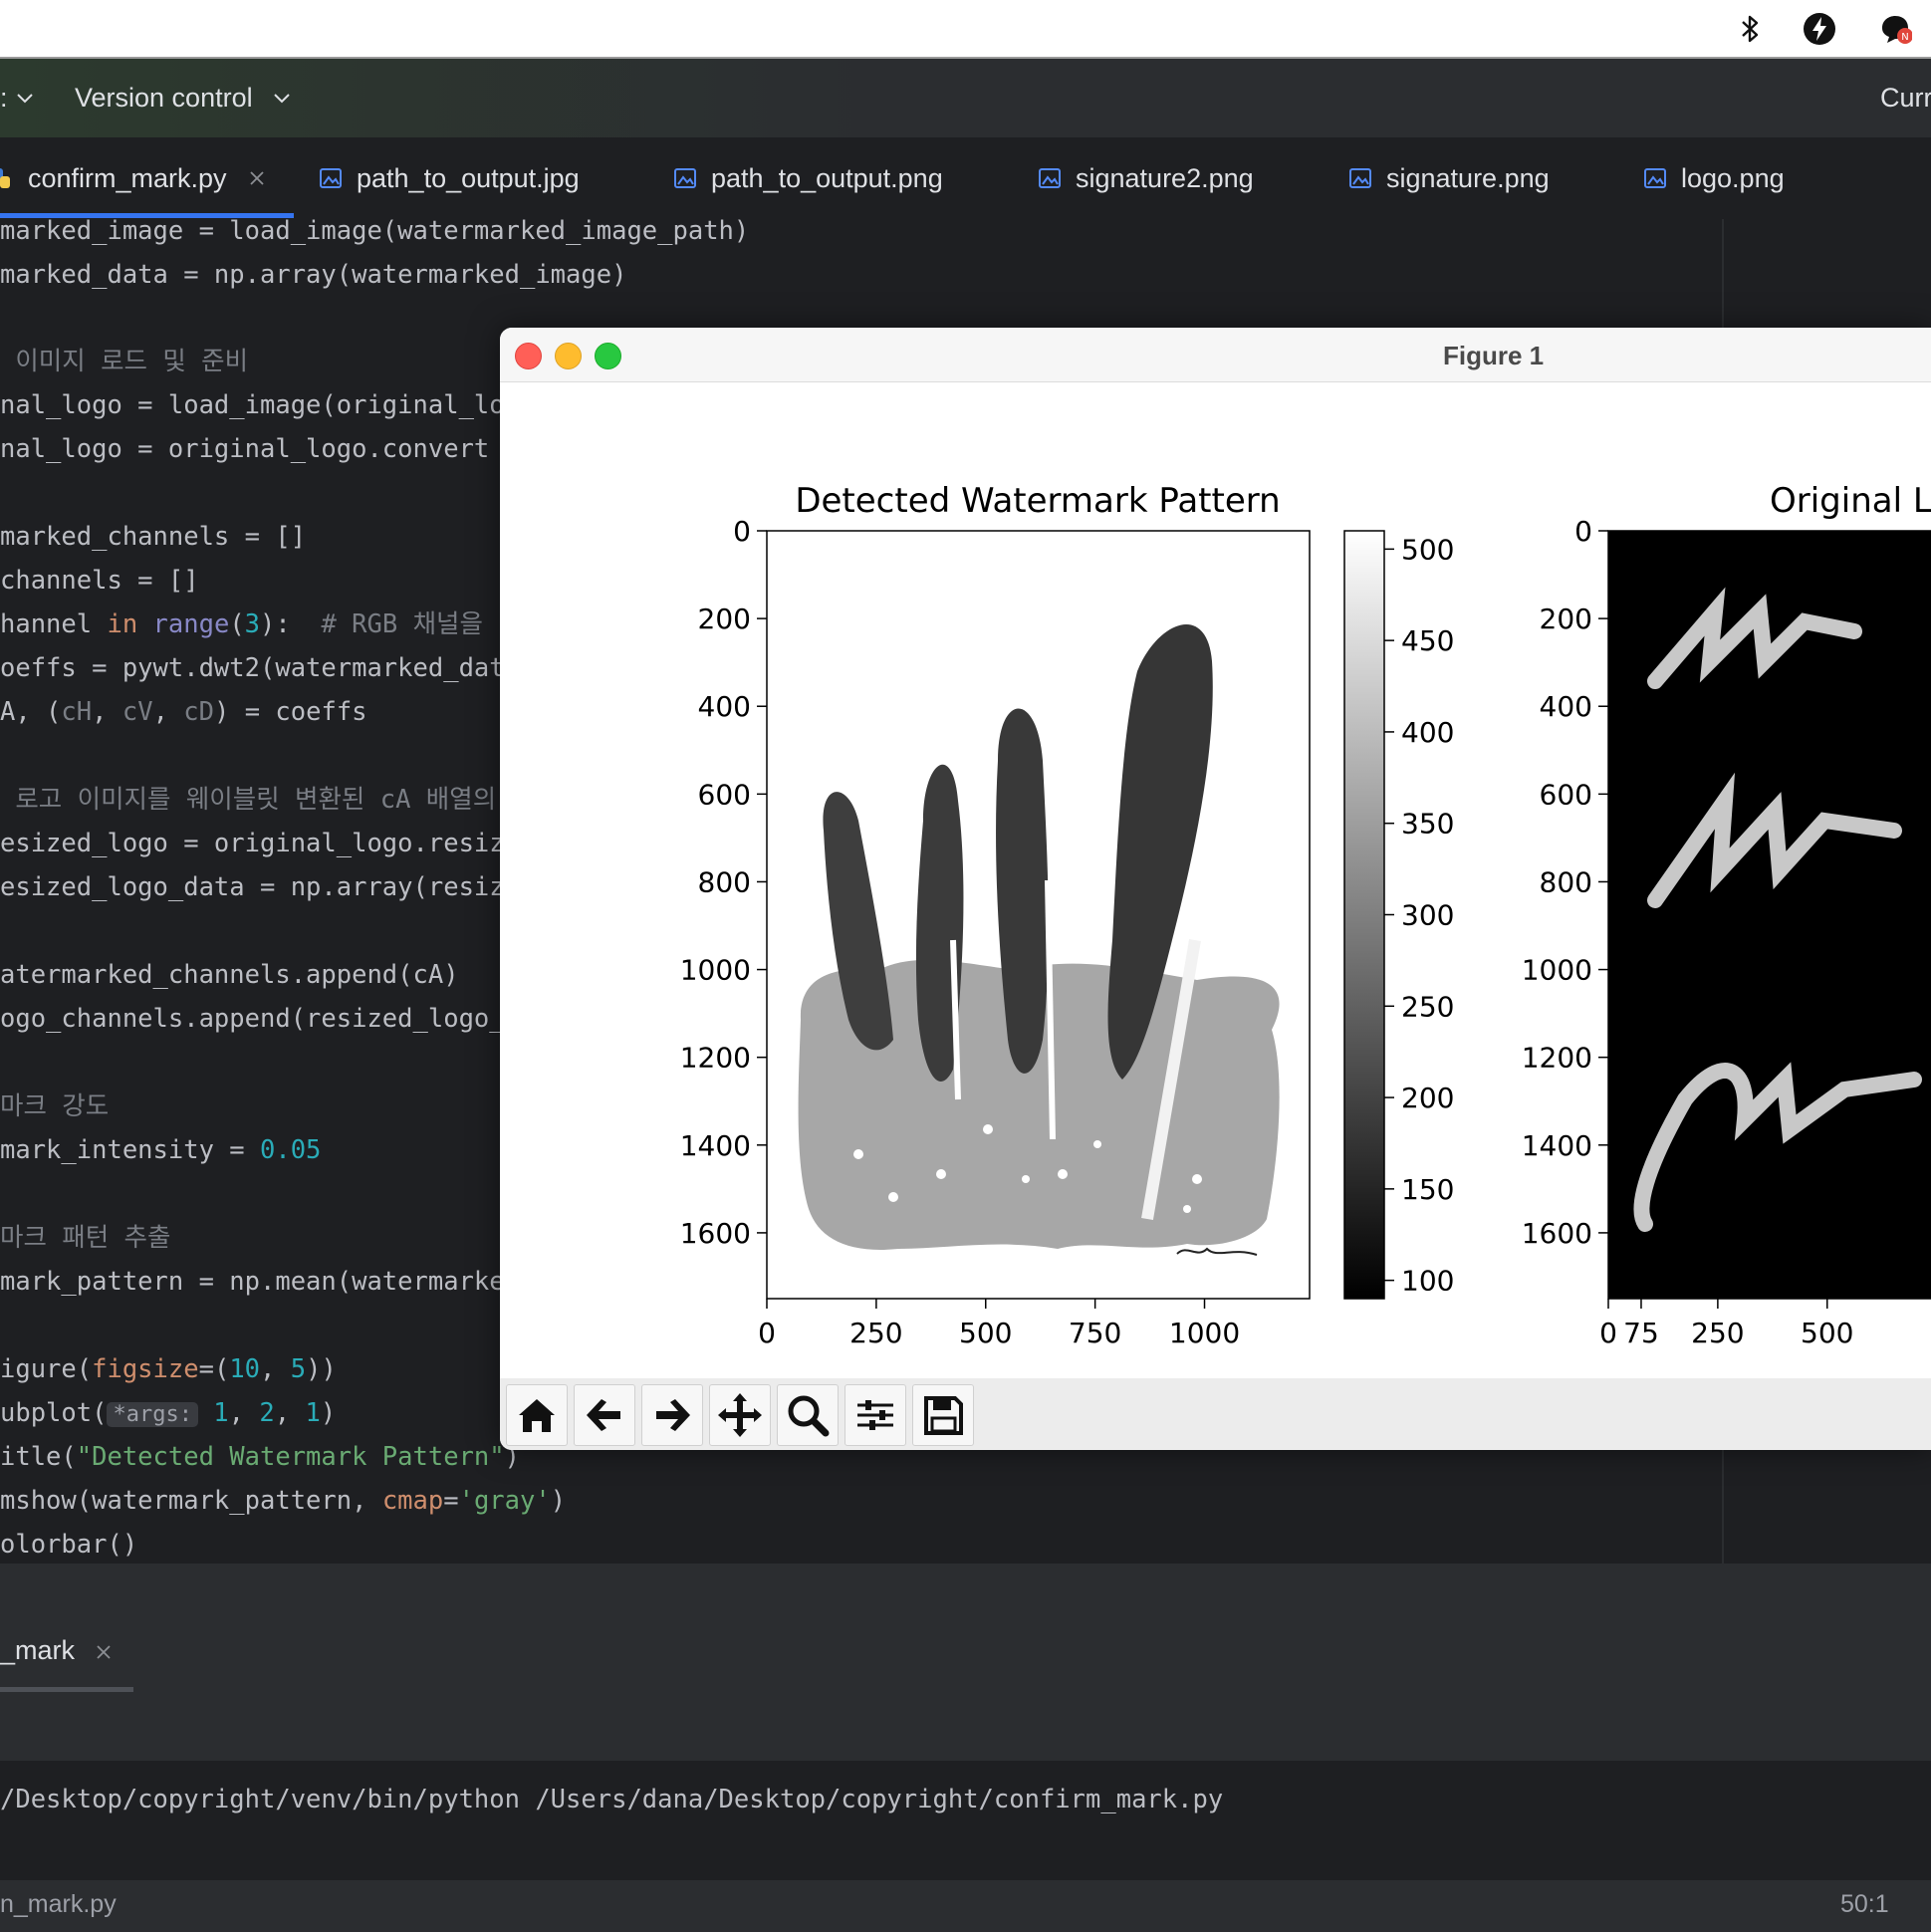 This screenshot has height=1932, width=1931. Describe the element at coordinates (291, 624) in the screenshot. I see `code-token: ):` at that location.